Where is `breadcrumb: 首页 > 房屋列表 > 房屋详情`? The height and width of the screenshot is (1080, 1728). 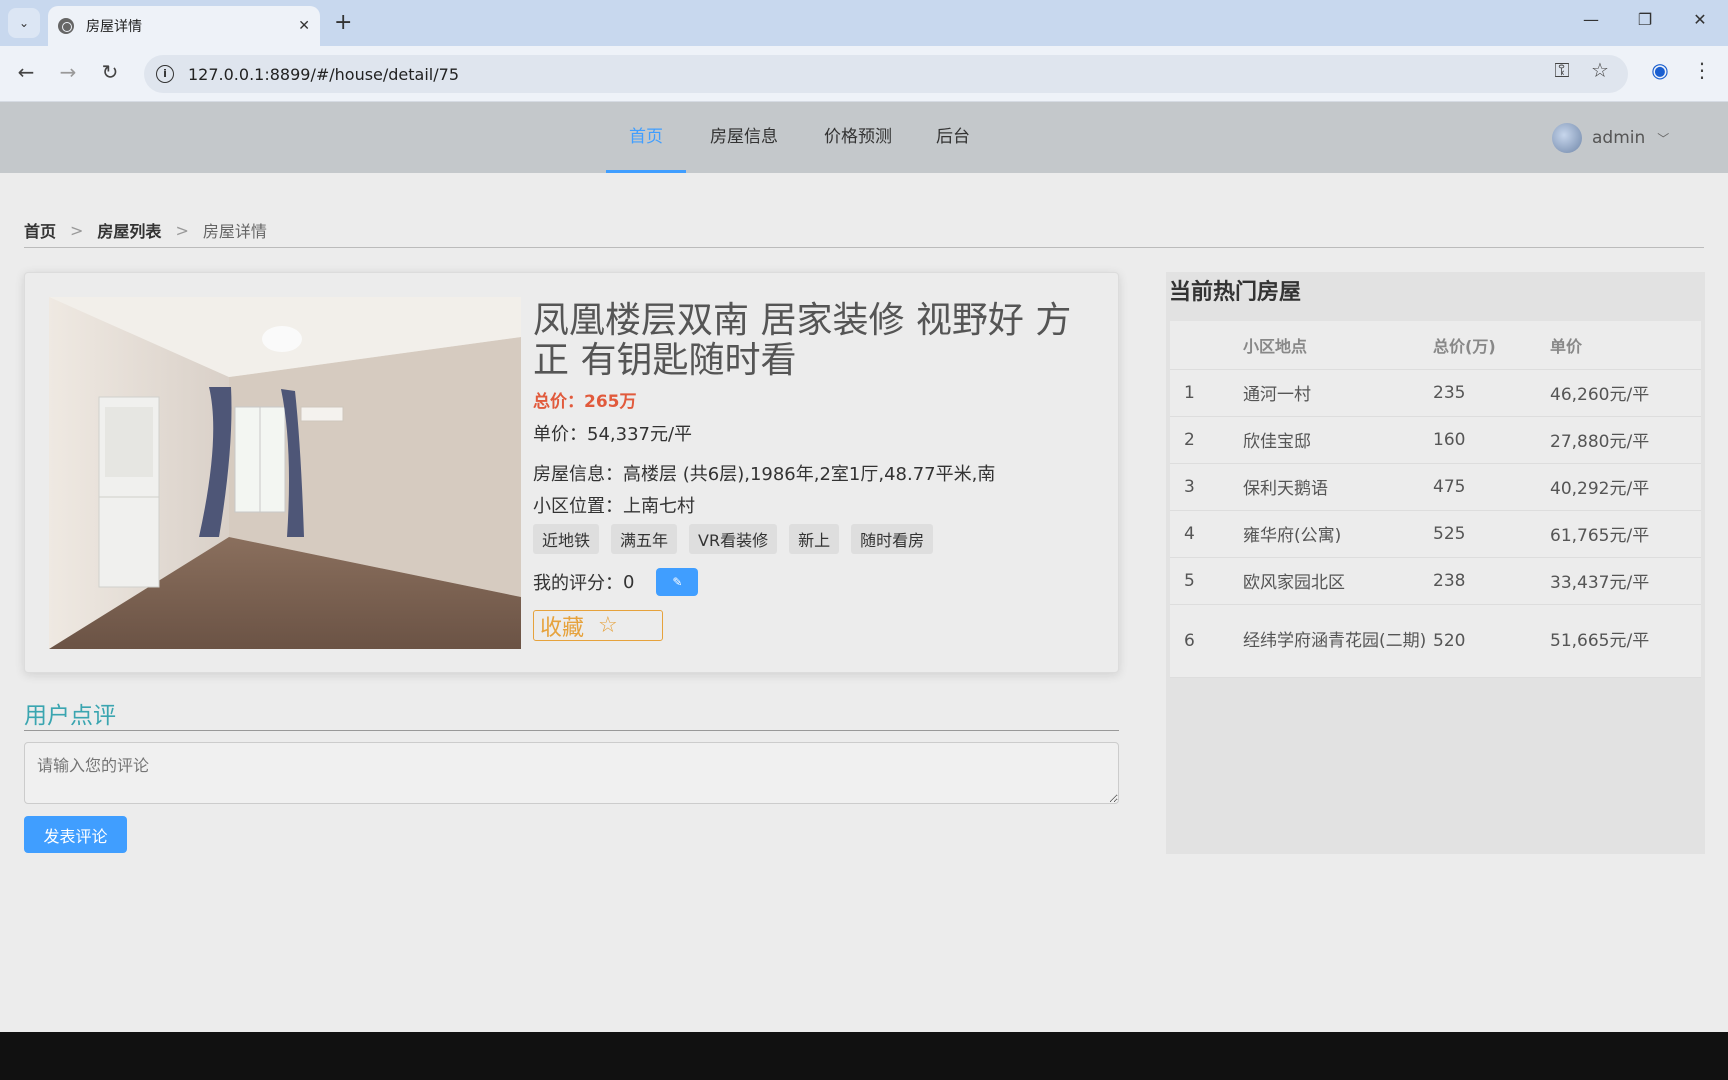 breadcrumb: 首页 > 房屋列表 > 房屋详情 is located at coordinates (145, 230).